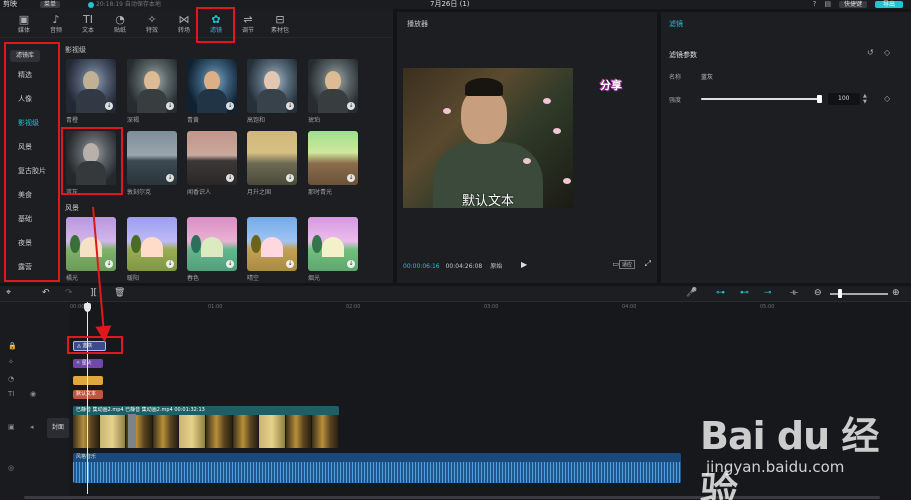  I want to click on fullscreen-icon: ⤢, so click(648, 264).